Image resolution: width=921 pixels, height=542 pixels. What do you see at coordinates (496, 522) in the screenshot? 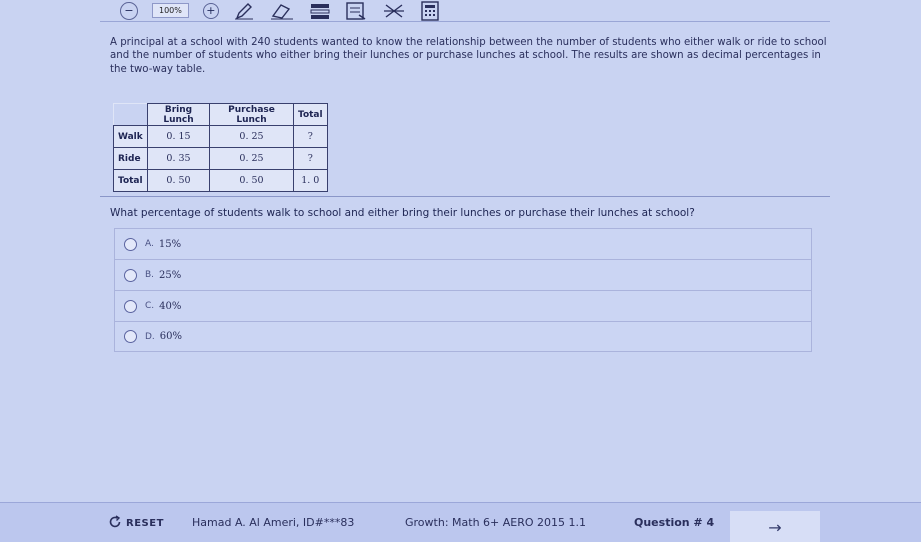
I see `test-name: Growth: Math 6+ AERO 2015 1.1` at bounding box center [496, 522].